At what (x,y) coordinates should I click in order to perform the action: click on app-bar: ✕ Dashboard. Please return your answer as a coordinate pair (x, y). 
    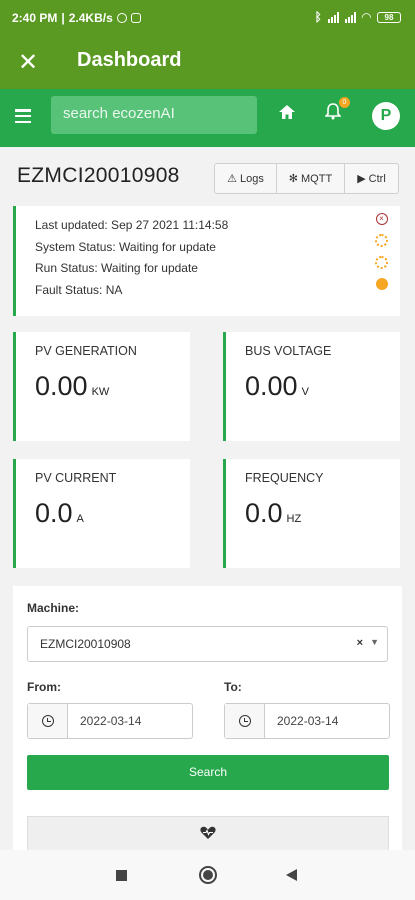
    Looking at the image, I should click on (207, 62).